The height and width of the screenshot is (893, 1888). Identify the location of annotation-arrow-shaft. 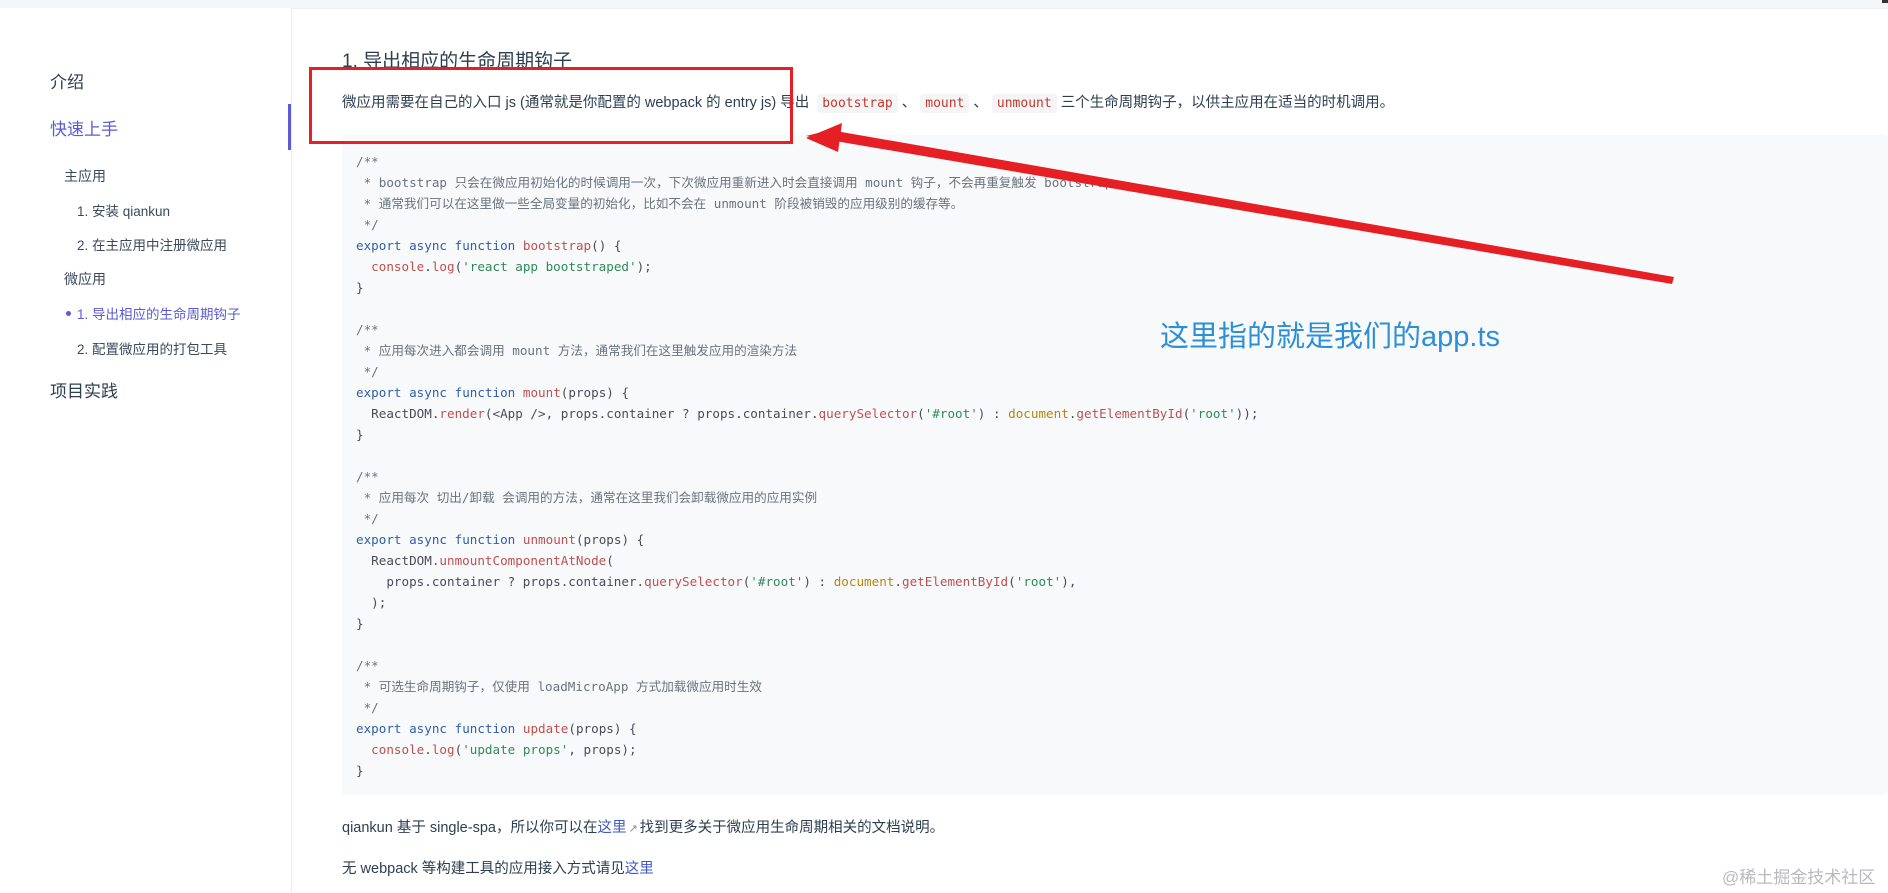
(1240, 207).